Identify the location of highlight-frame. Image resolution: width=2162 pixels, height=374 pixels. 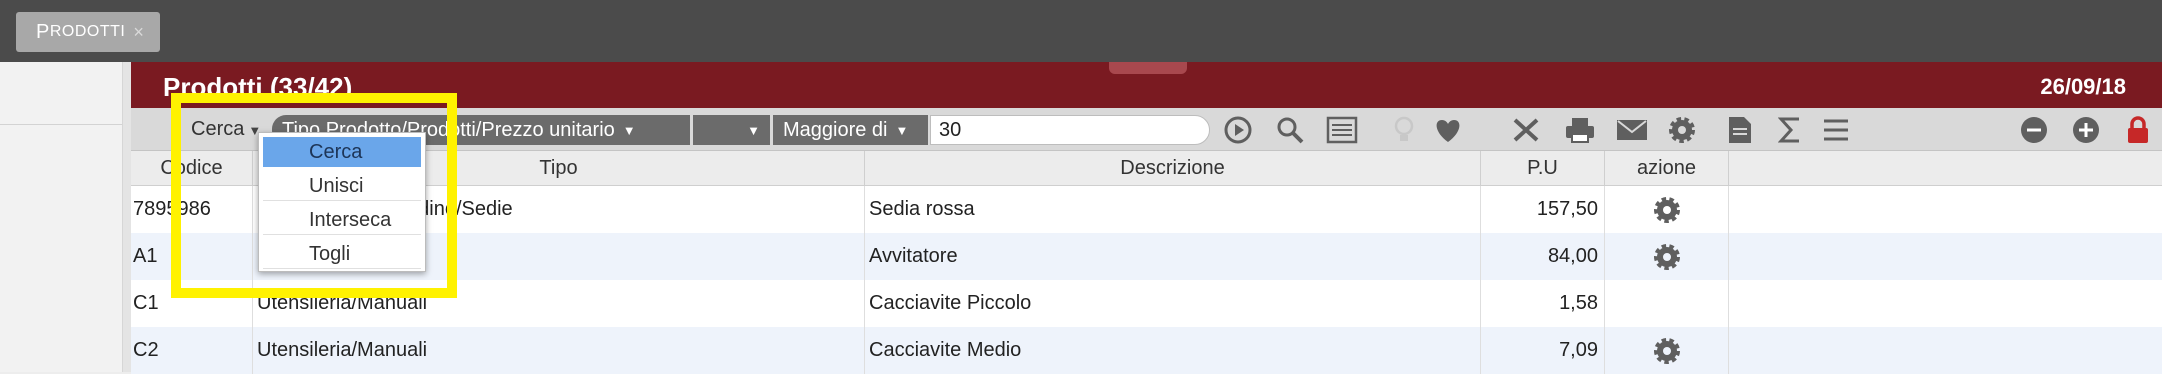
(314, 195).